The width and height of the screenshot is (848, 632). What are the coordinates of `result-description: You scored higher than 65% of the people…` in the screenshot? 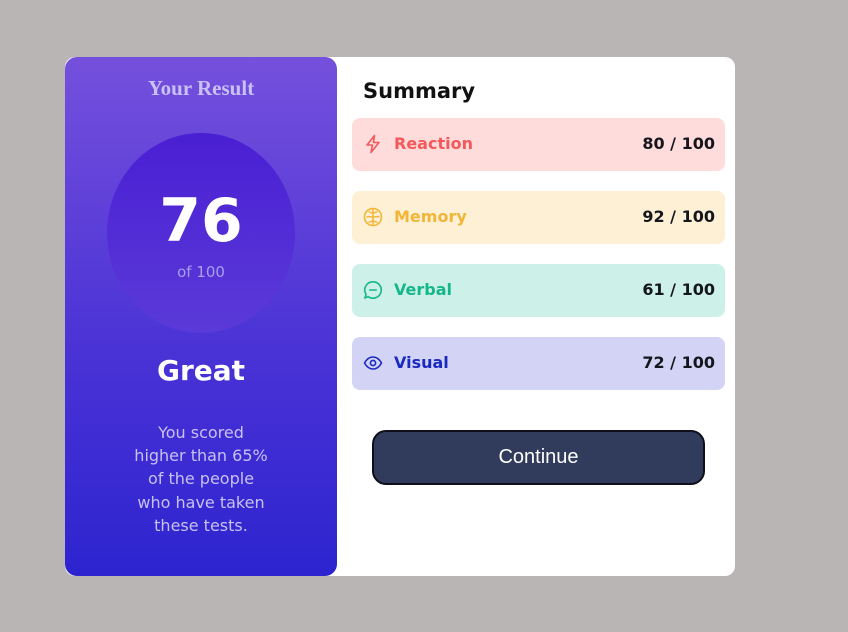 It's located at (201, 479).